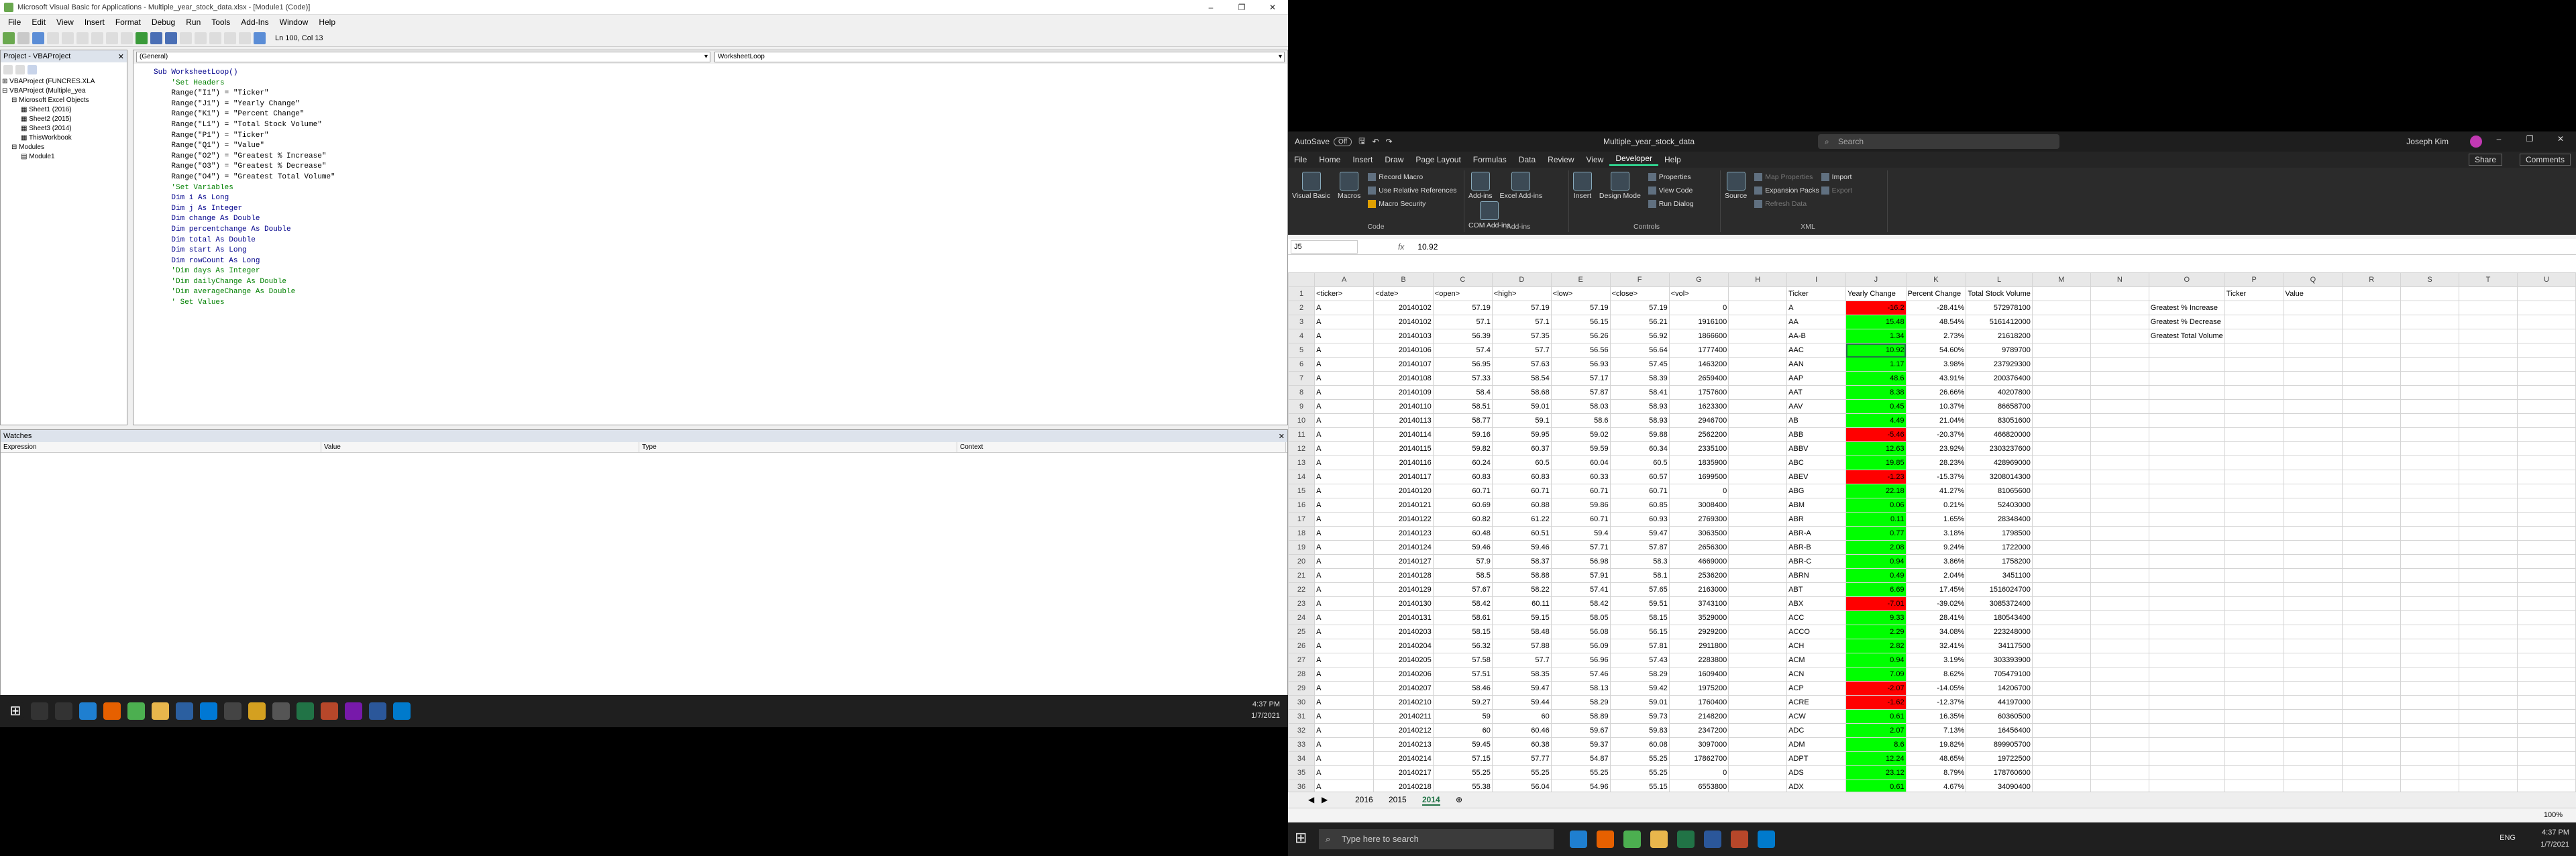 This screenshot has width=2576, height=856. What do you see at coordinates (1936, 575) in the screenshot?
I see `cell: 2.04%` at bounding box center [1936, 575].